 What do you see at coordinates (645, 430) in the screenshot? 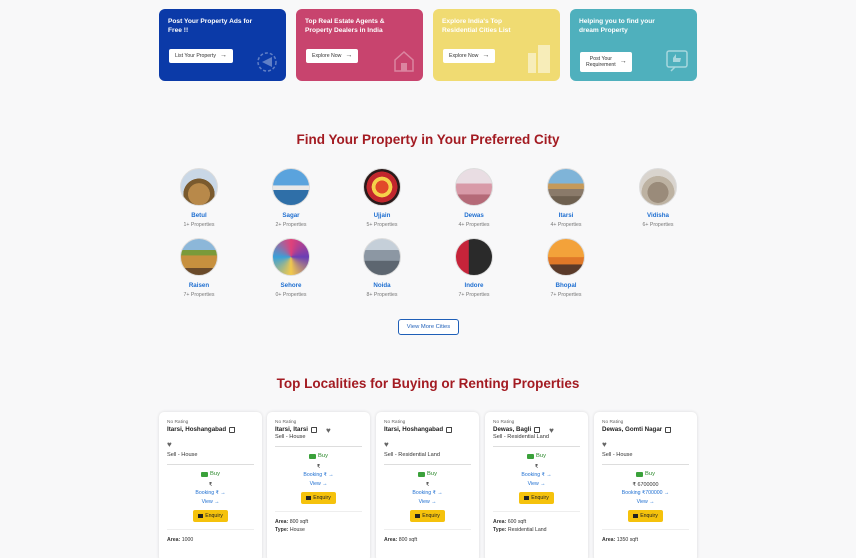
I see `property-location: Dewas, Gomti Nagar` at bounding box center [645, 430].